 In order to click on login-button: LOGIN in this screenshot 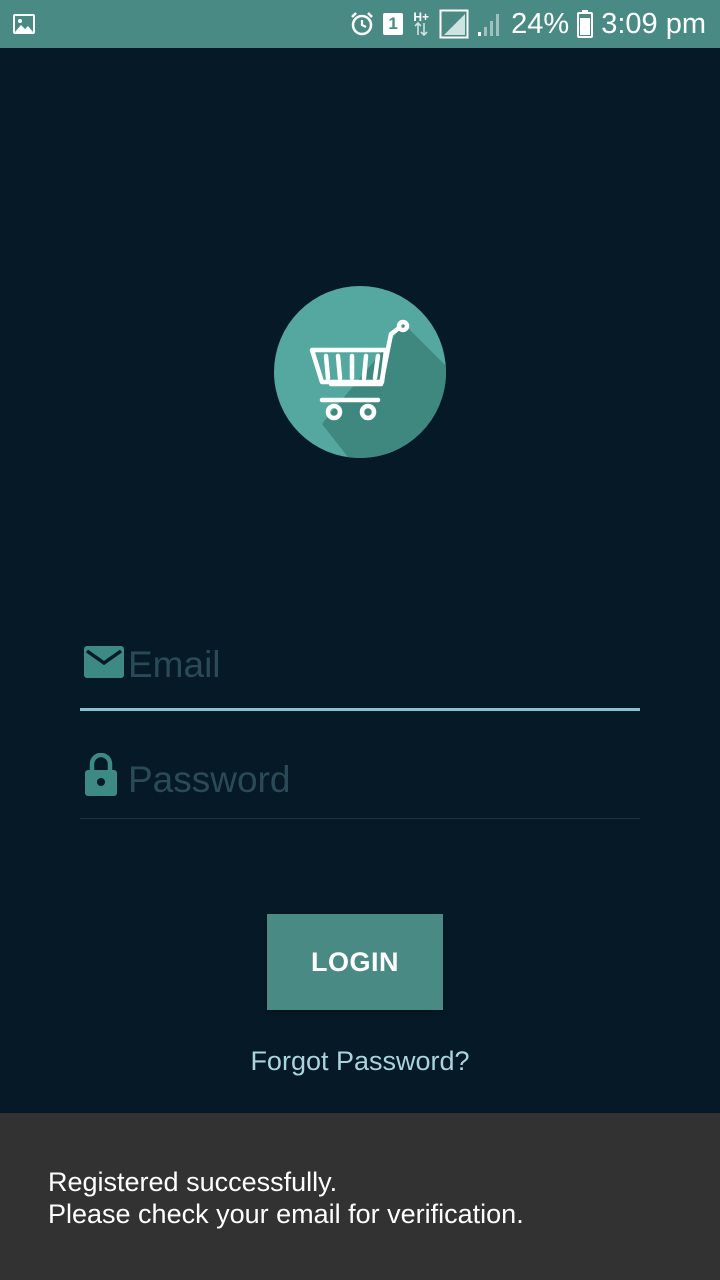, I will do `click(355, 962)`.